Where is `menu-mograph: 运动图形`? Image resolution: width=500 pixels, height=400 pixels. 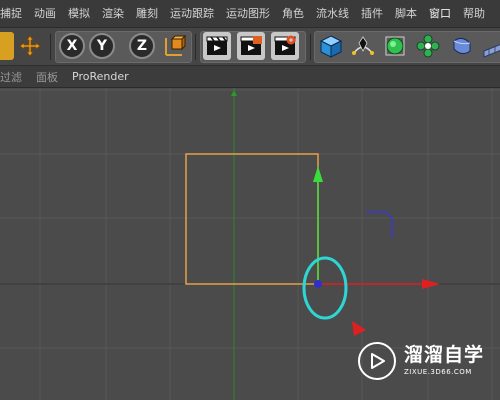
menu-mograph: 运动图形 is located at coordinates (248, 14).